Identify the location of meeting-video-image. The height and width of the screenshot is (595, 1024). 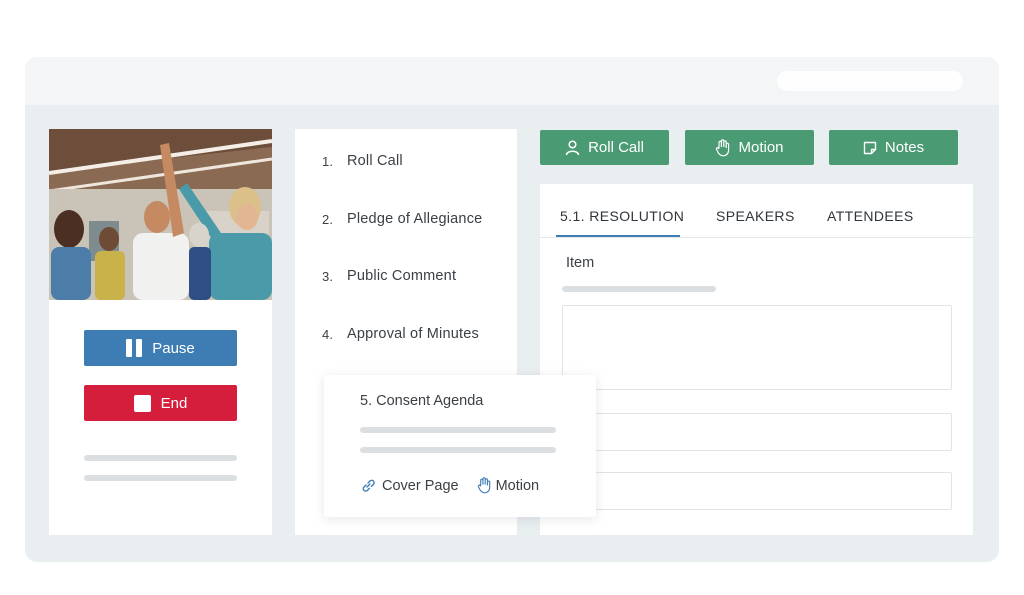
(160, 214).